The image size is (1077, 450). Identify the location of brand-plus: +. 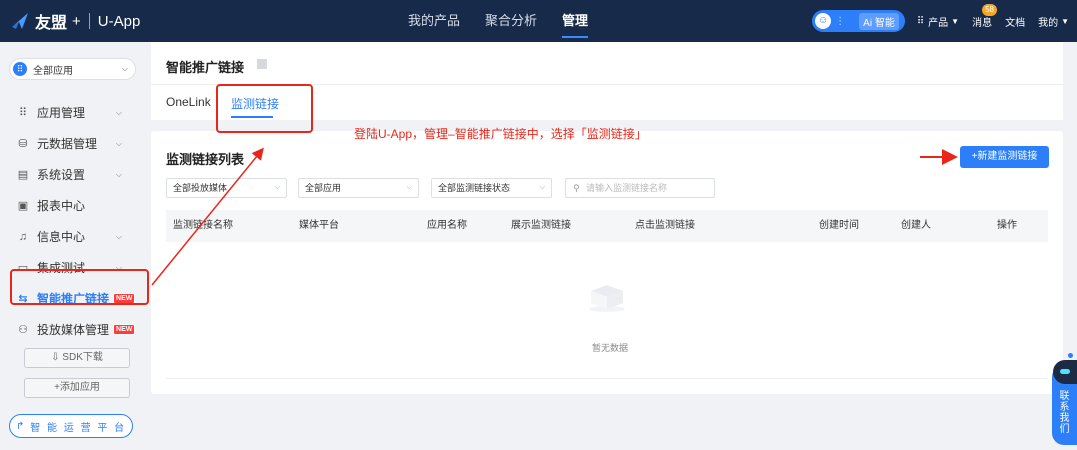
(76, 21).